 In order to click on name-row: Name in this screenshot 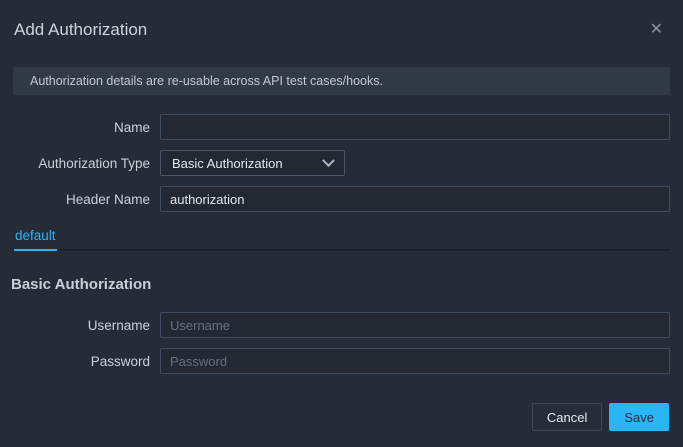, I will do `click(341, 127)`.